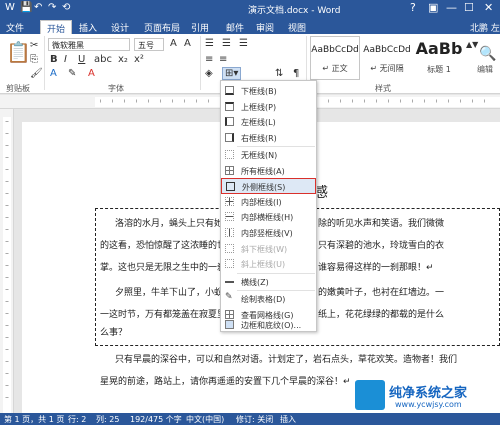 The height and width of the screenshot is (425, 500). Describe the element at coordinates (209, 43) in the screenshot. I see `bullets-icon: ☰` at that location.